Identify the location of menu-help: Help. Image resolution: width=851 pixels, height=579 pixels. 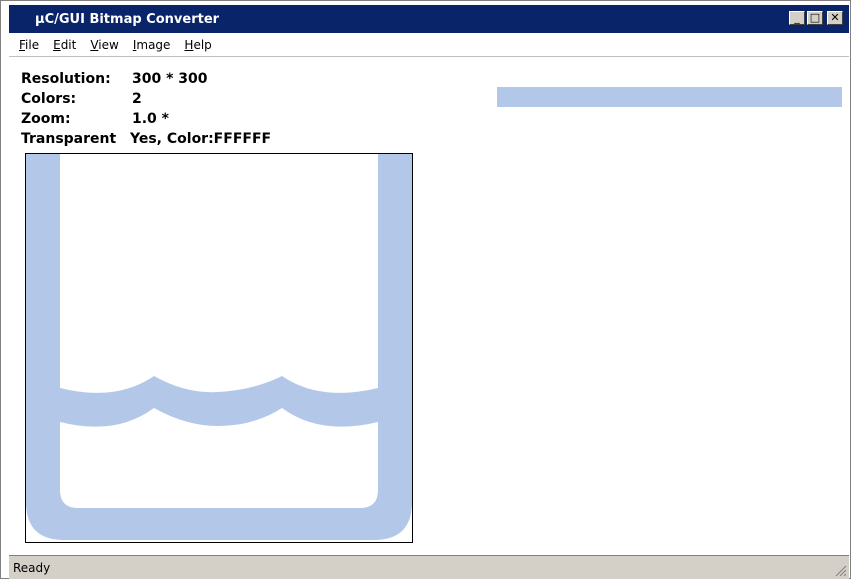
(197, 45).